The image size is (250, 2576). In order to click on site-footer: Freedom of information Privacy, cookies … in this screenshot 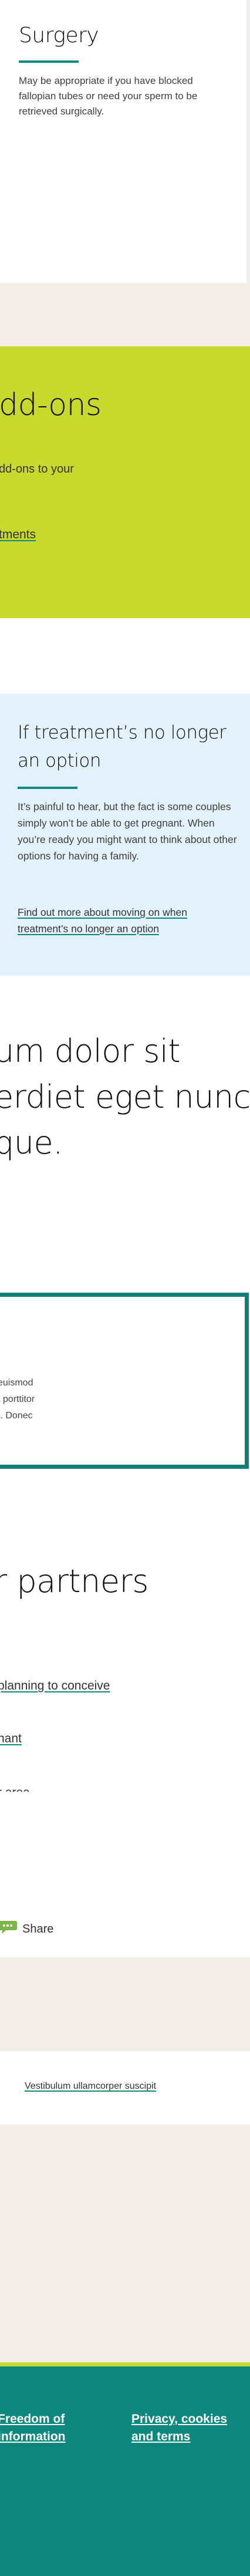, I will do `click(125, 2469)`.